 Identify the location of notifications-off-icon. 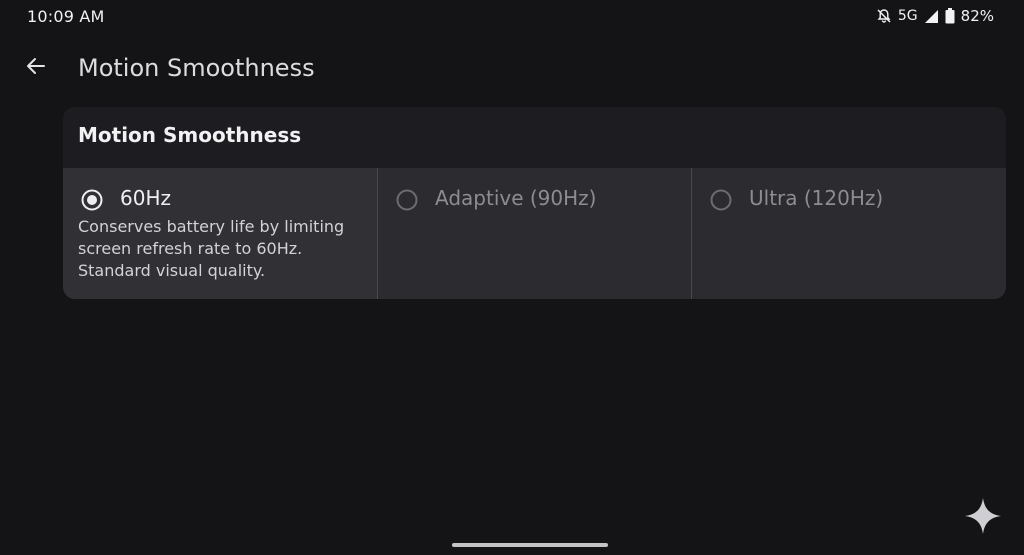
(884, 16).